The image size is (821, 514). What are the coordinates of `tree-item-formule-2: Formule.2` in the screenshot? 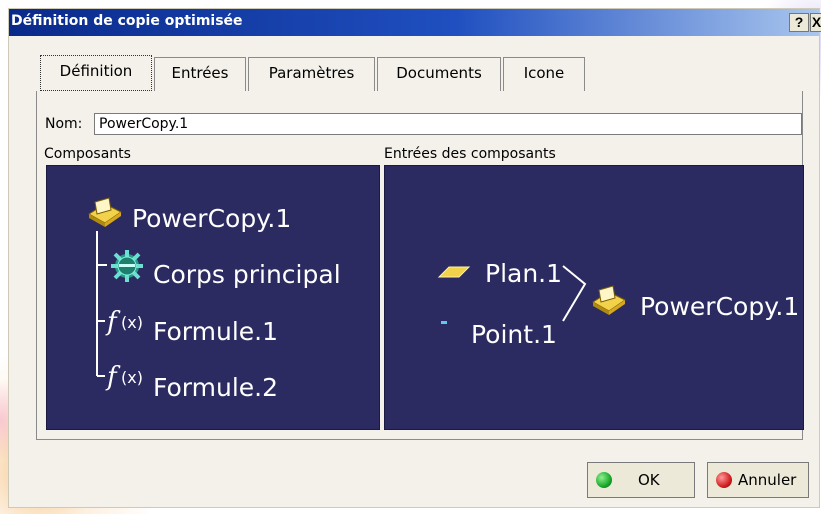 It's located at (215, 387).